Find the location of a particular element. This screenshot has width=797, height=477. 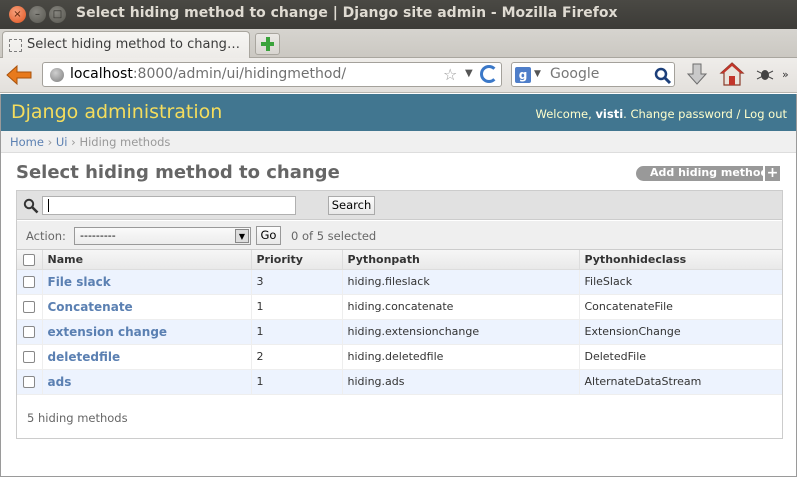

pythonhideclass-cell: DeletedFile is located at coordinates (680, 357).